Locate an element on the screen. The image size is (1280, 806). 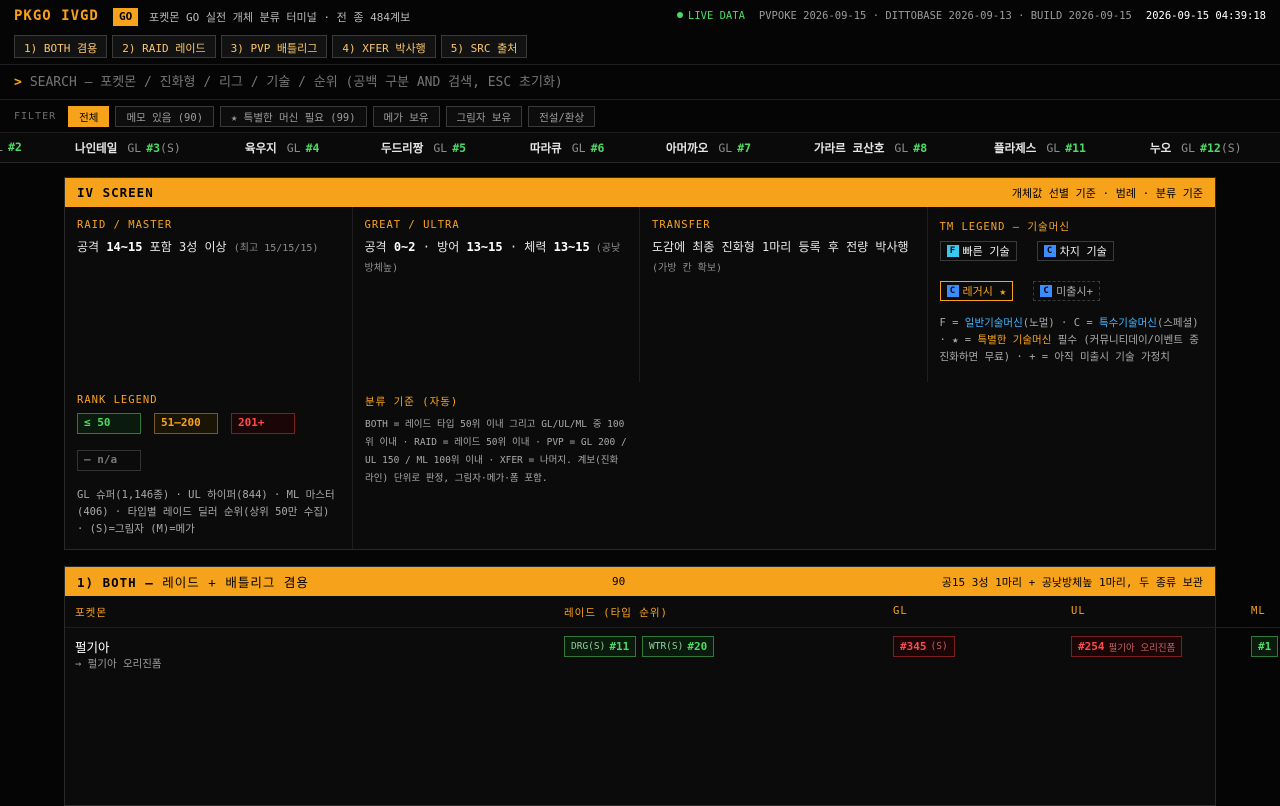
rank-legend-label: RANK LEGEND is located at coordinates (117, 400).